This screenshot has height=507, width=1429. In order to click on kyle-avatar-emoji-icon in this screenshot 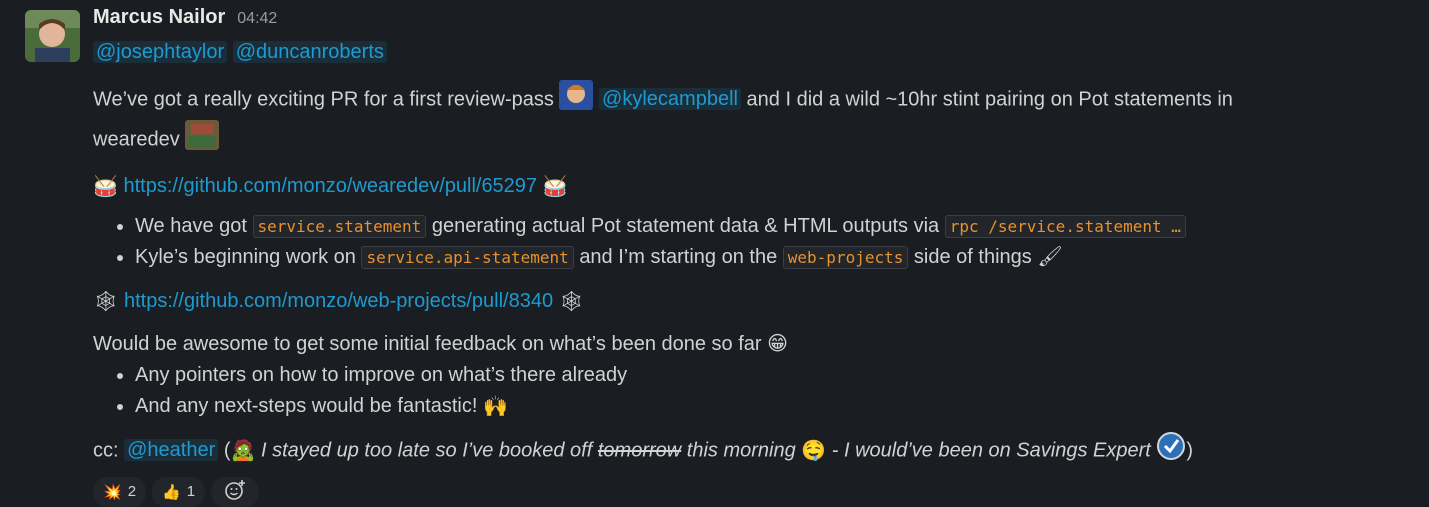, I will do `click(576, 100)`.